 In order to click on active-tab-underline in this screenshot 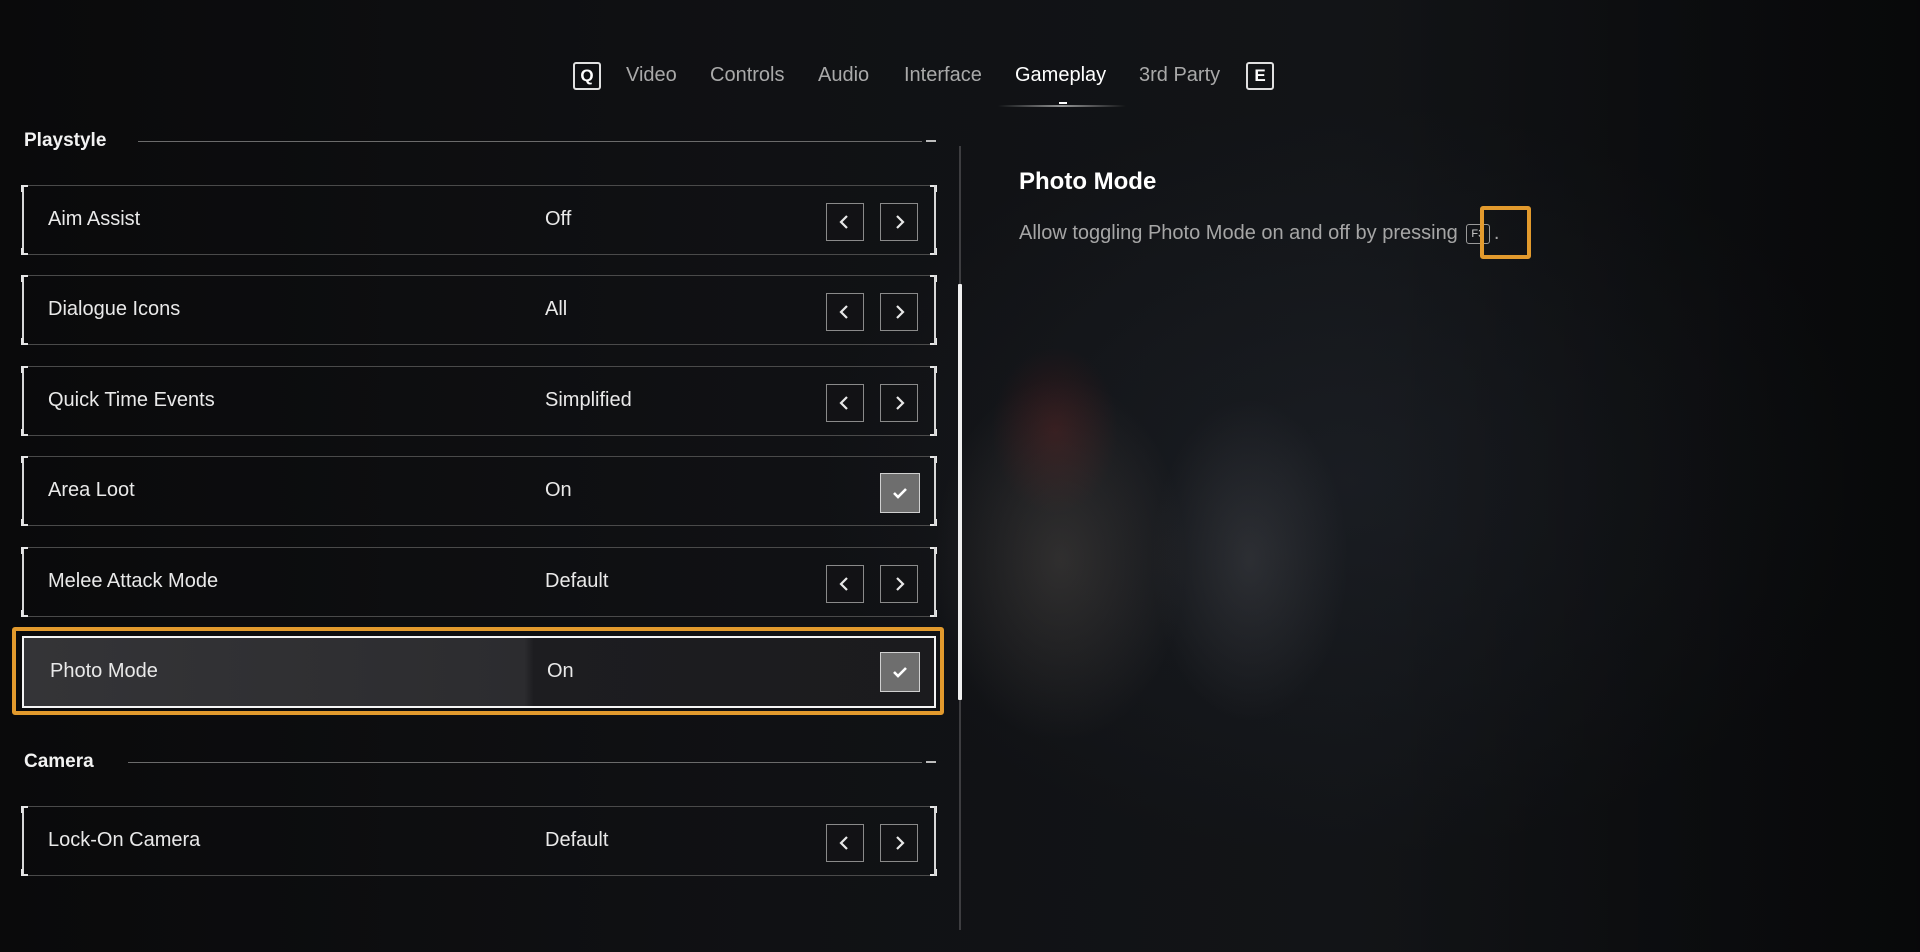, I will do `click(1062, 106)`.